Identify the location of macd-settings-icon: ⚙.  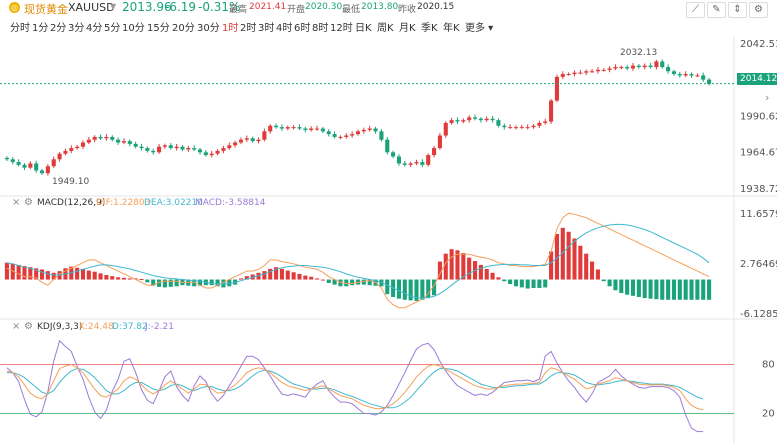
(28, 202).